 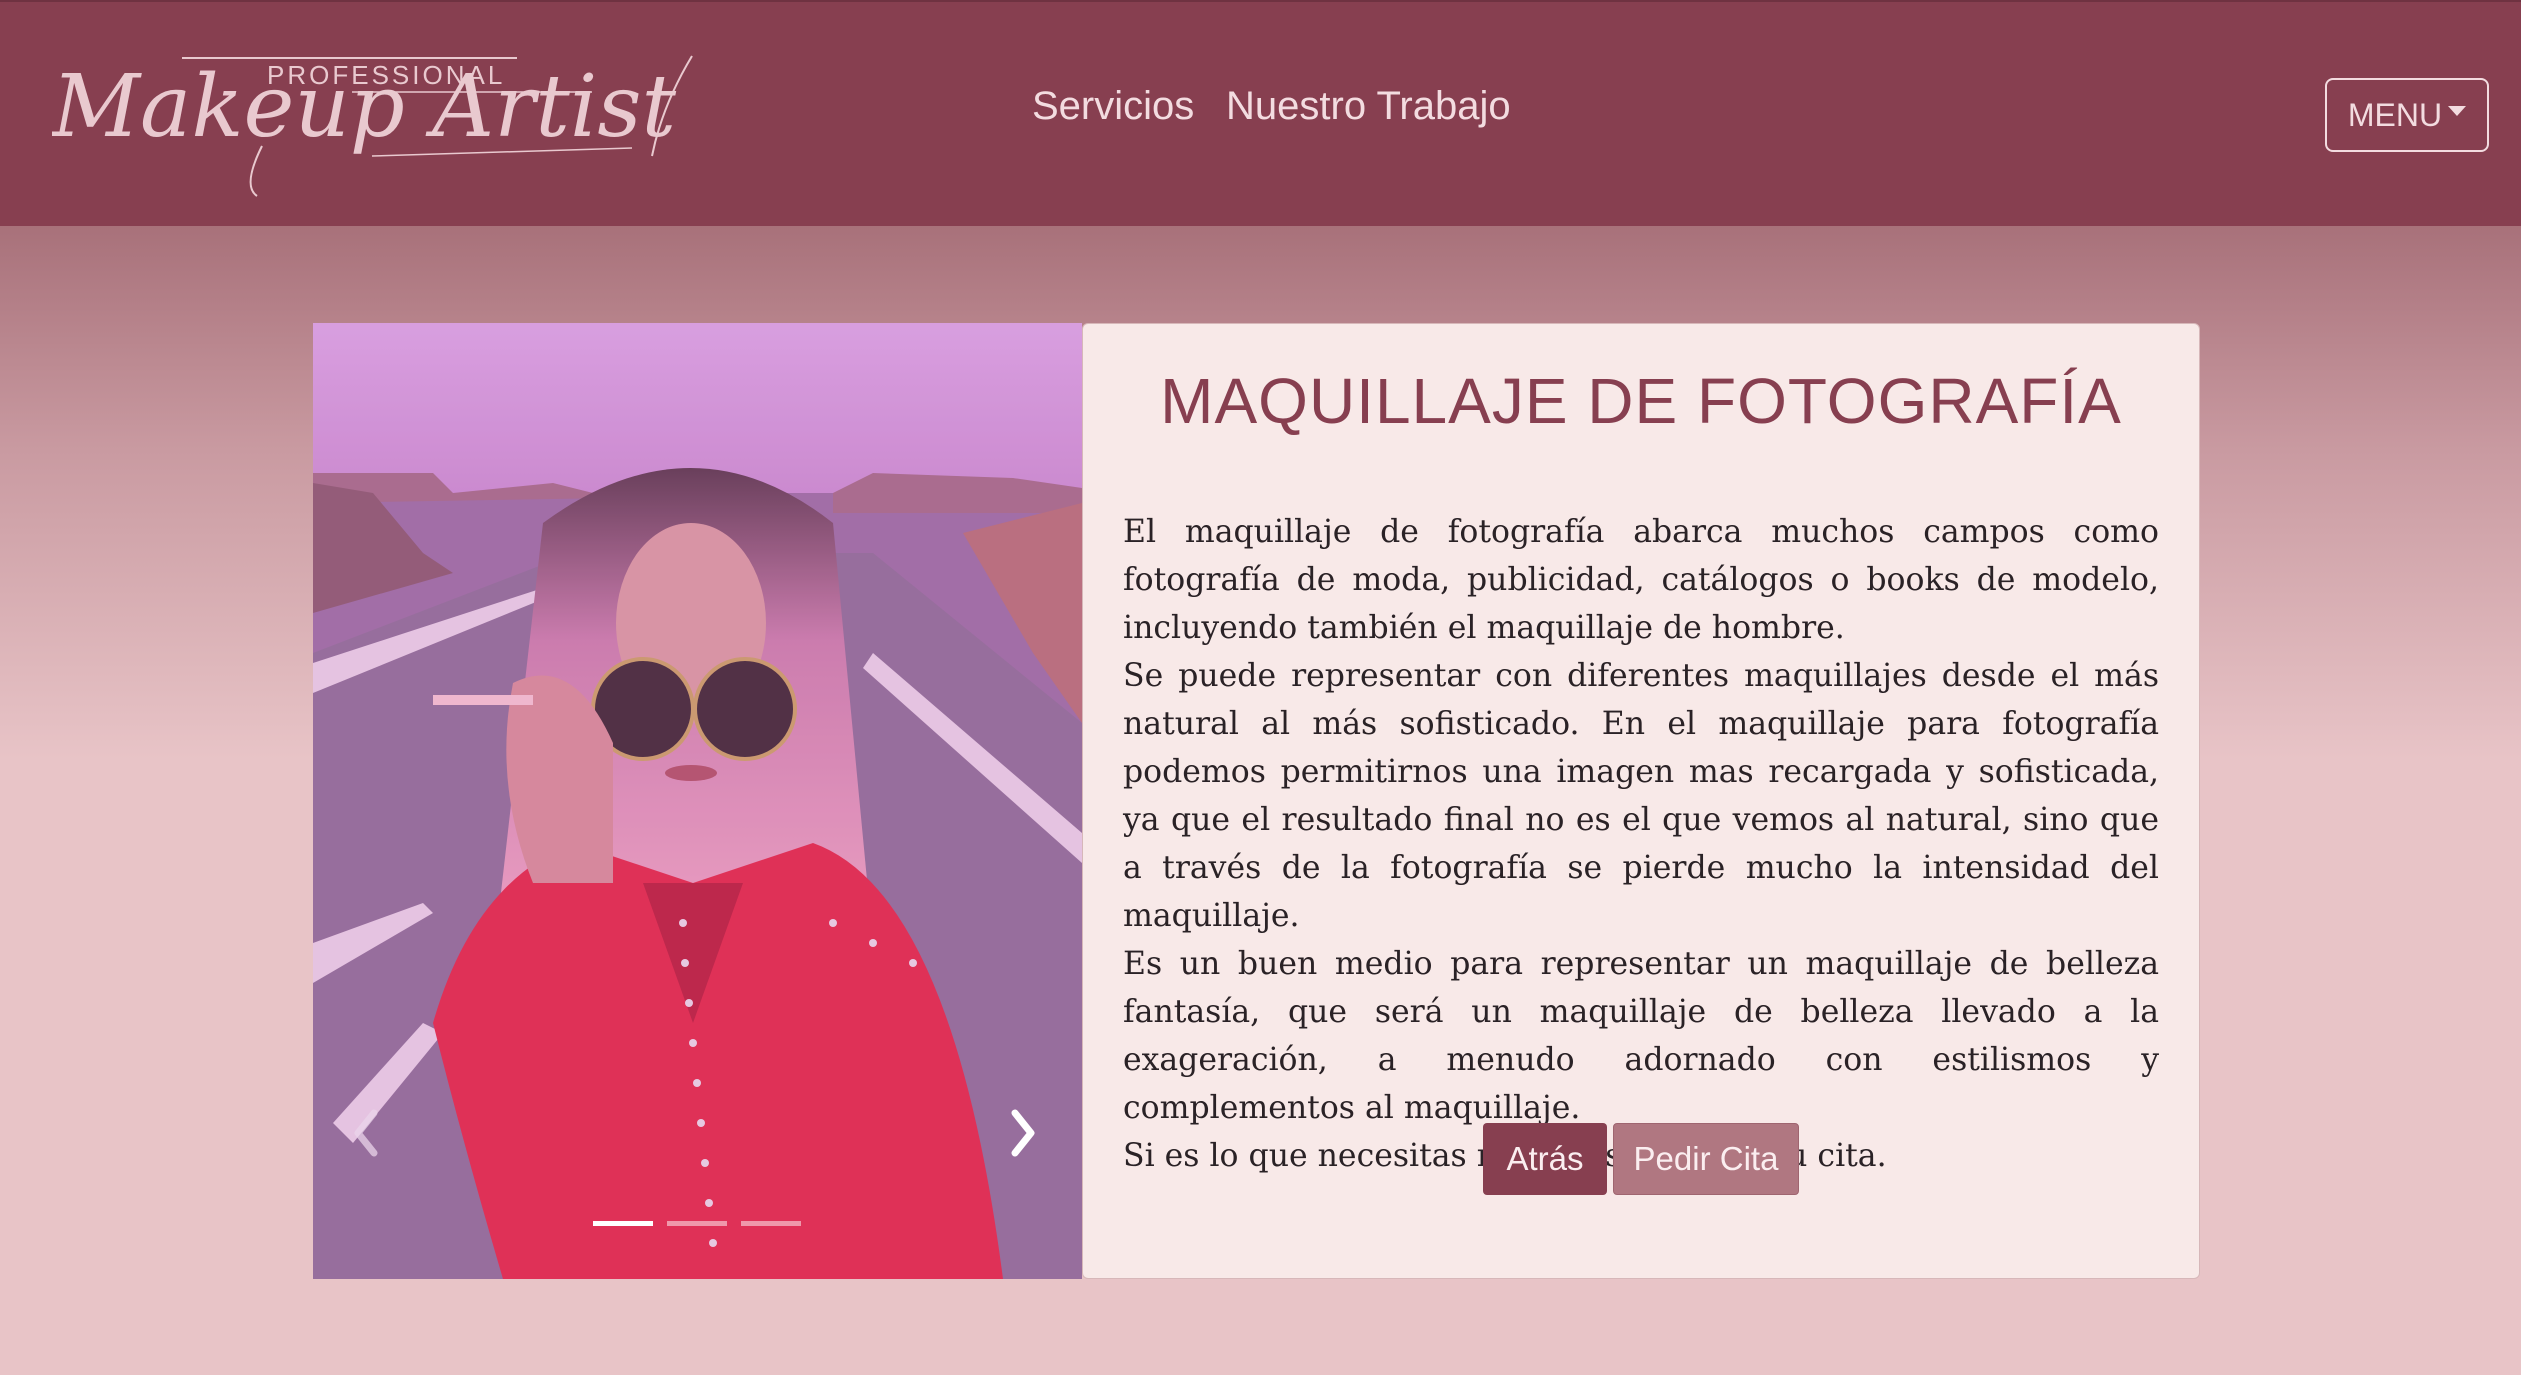 I want to click on brand-logo: PROFESSIONAL Makeup Artist, so click(x=382, y=121).